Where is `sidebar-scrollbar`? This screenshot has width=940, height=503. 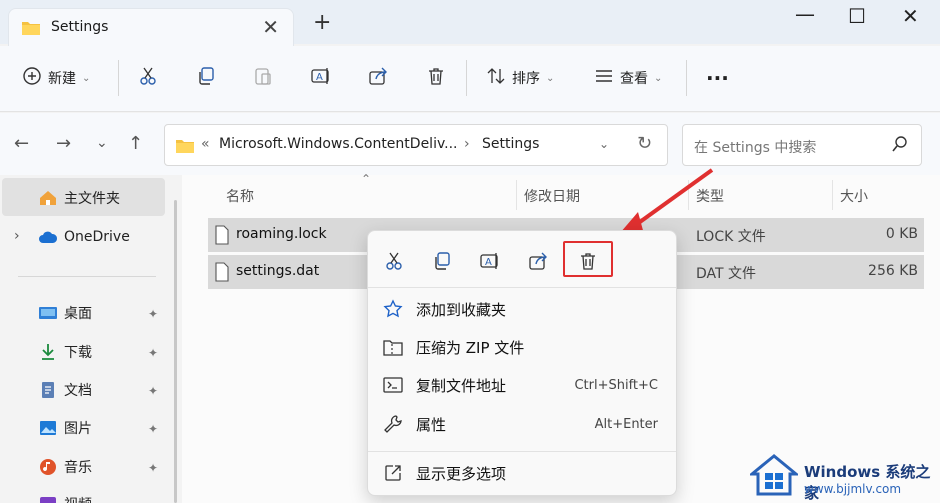
sidebar-scrollbar is located at coordinates (175, 351).